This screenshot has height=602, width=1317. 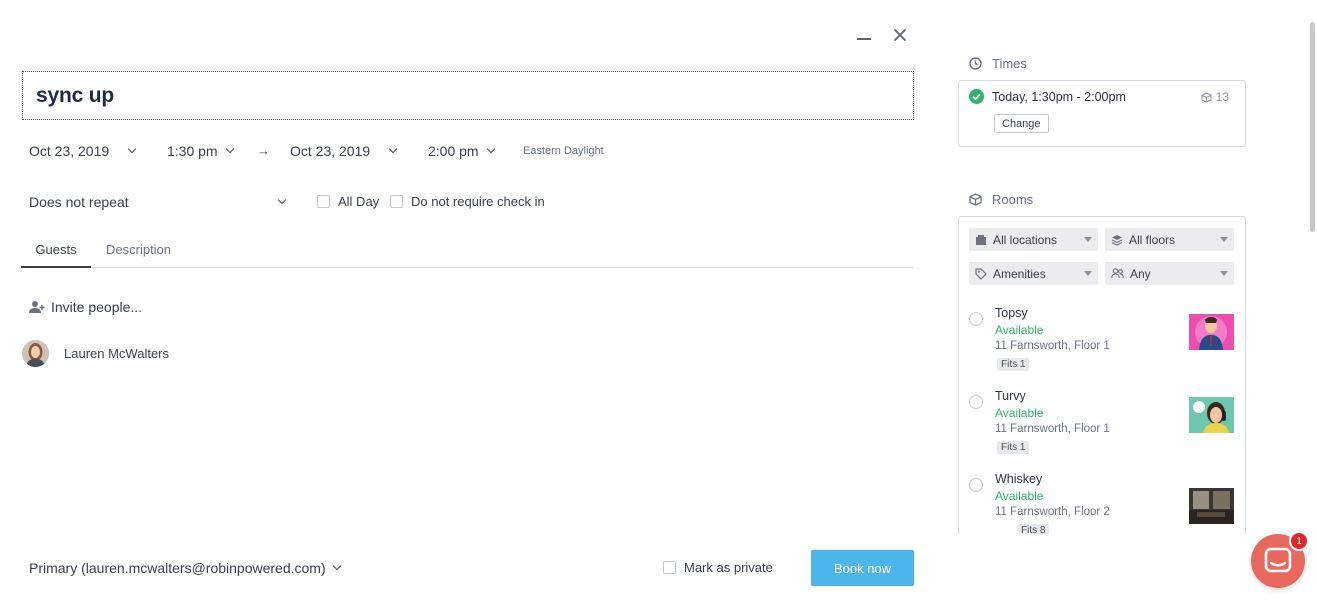 I want to click on people-icon, so click(x=1117, y=273).